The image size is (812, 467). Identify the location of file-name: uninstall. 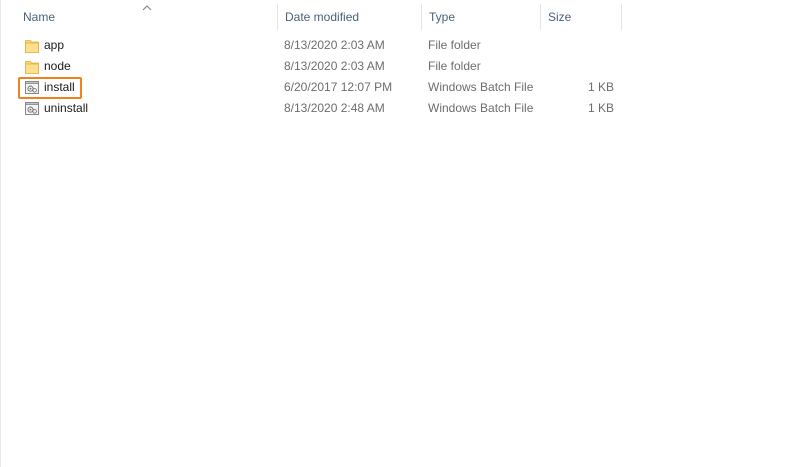
(66, 108).